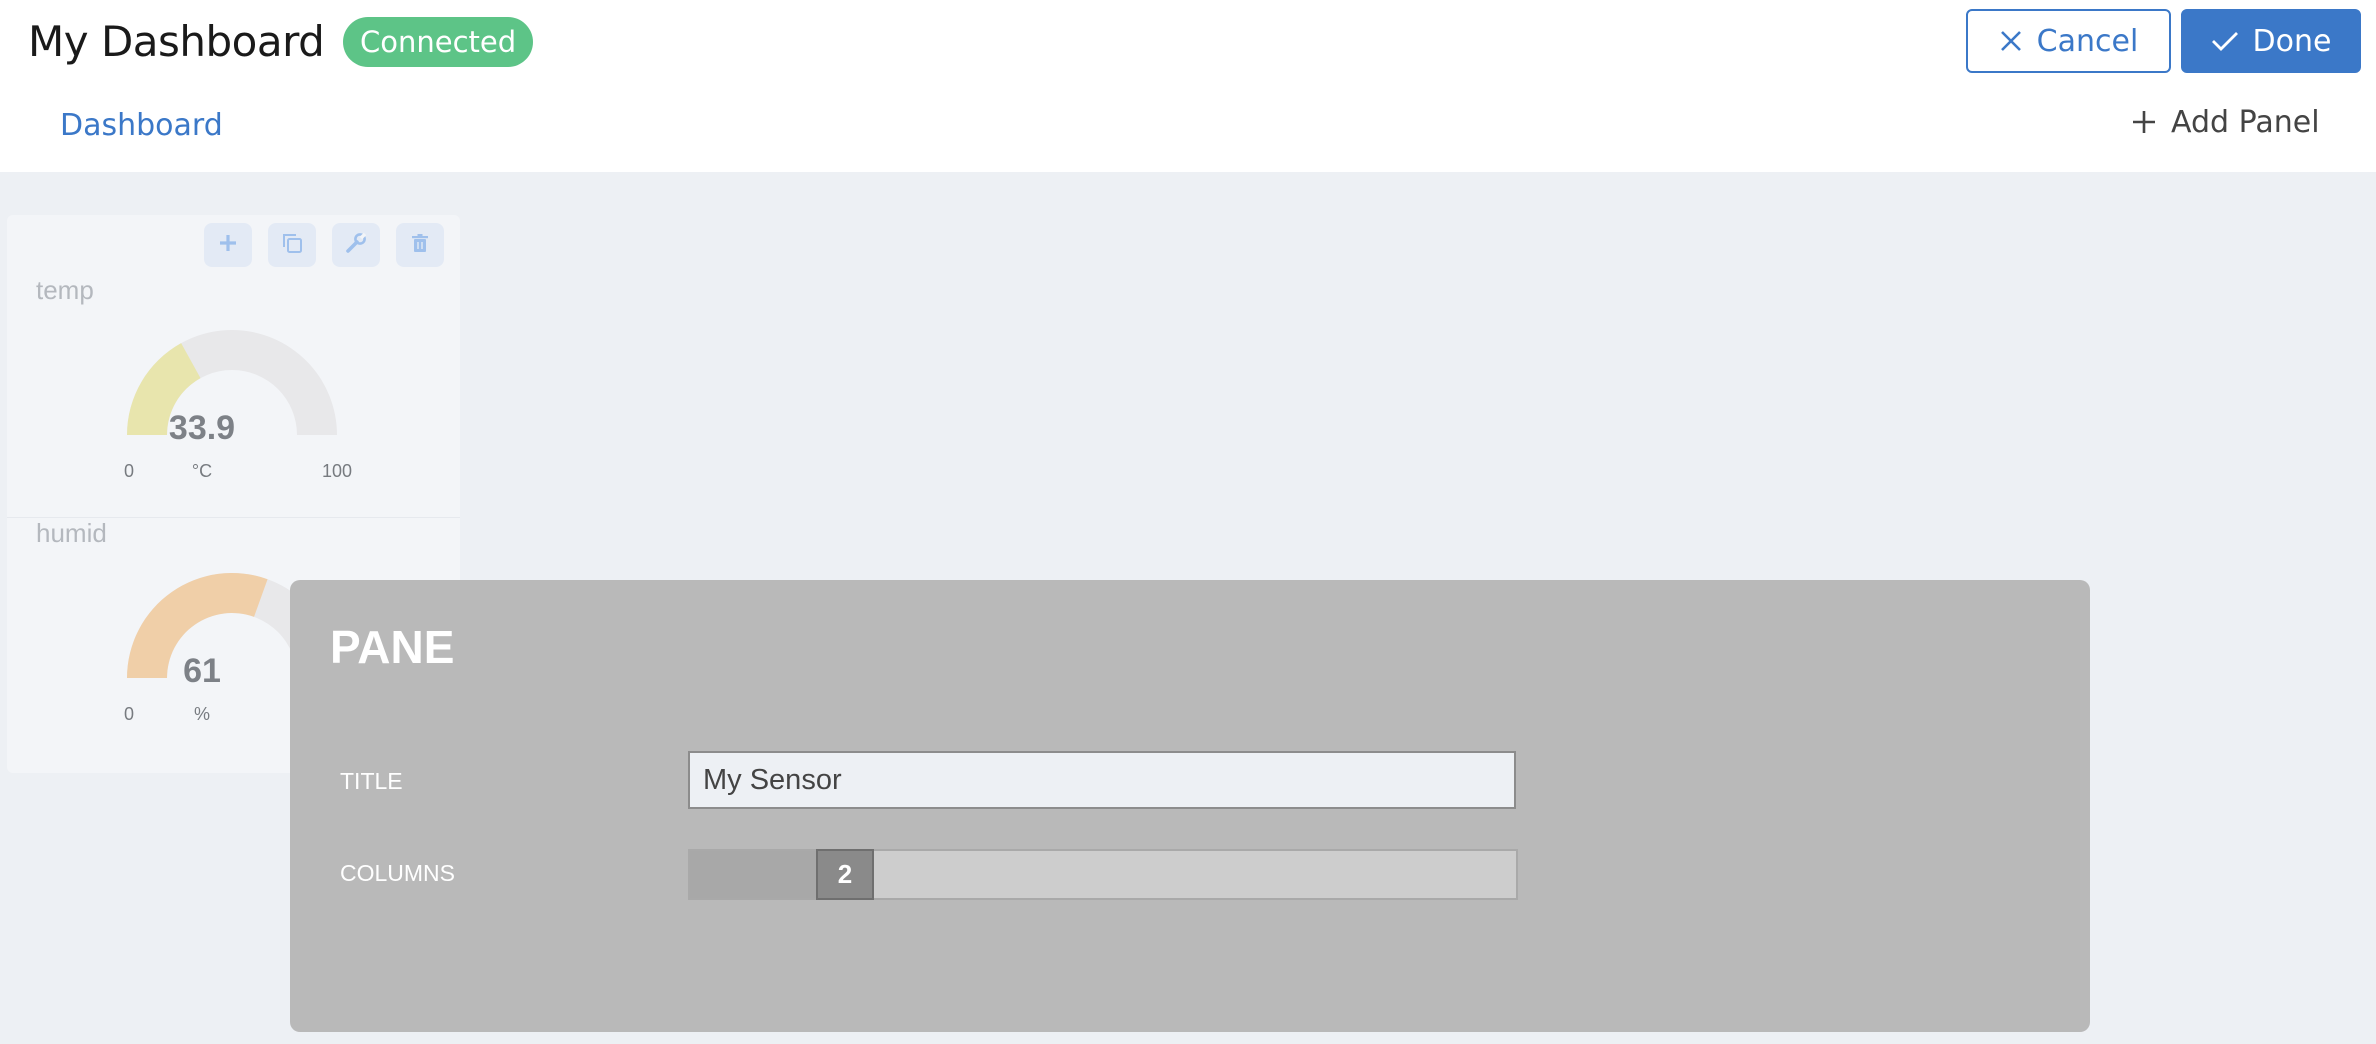  I want to click on gauge-widget-temp: temp 33.9 °C 0 100, so click(233, 396).